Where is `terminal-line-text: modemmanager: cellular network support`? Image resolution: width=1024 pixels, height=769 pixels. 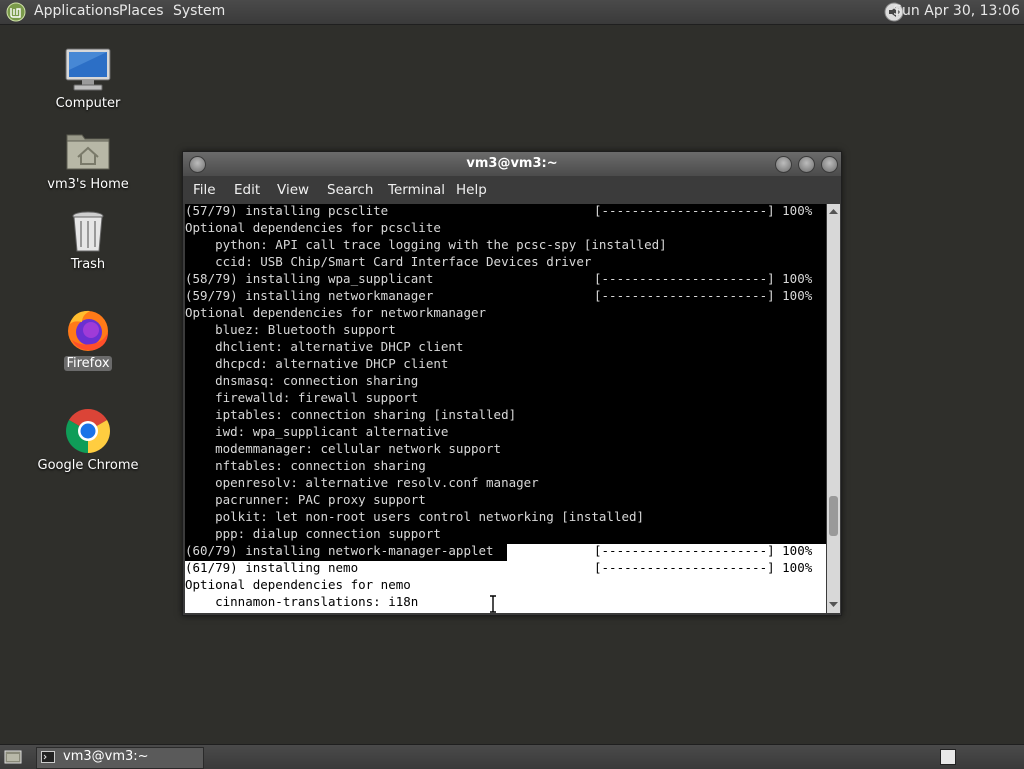
terminal-line-text: modemmanager: cellular network support is located at coordinates (343, 448).